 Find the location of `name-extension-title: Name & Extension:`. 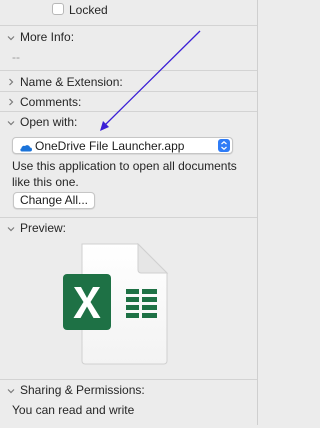

name-extension-title: Name & Extension: is located at coordinates (71, 82).